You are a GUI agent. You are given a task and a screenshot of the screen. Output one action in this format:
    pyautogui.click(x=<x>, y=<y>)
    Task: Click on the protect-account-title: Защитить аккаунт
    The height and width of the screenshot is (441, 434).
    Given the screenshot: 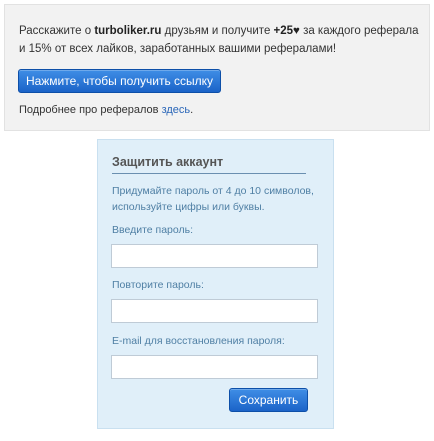 What is the action you would take?
    pyautogui.click(x=168, y=162)
    